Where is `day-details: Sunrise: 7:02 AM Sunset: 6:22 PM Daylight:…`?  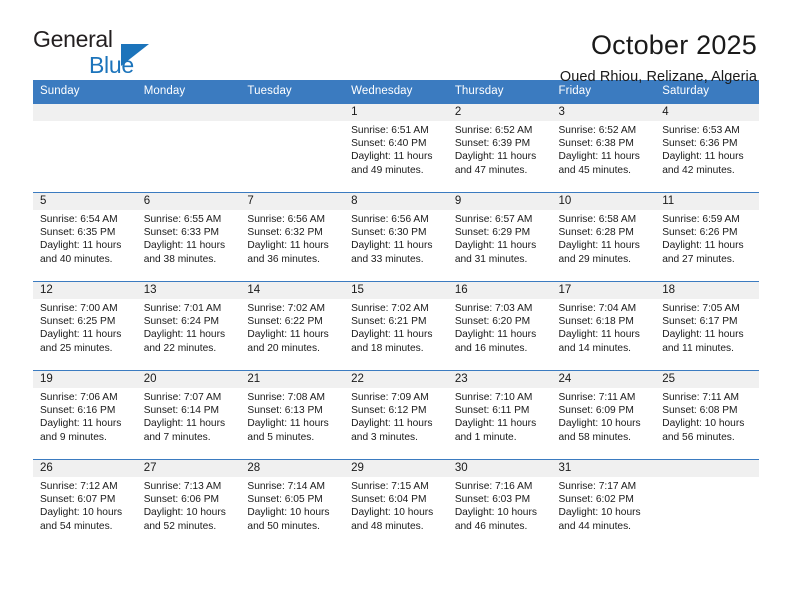 day-details: Sunrise: 7:02 AM Sunset: 6:22 PM Daylight:… is located at coordinates (292, 327).